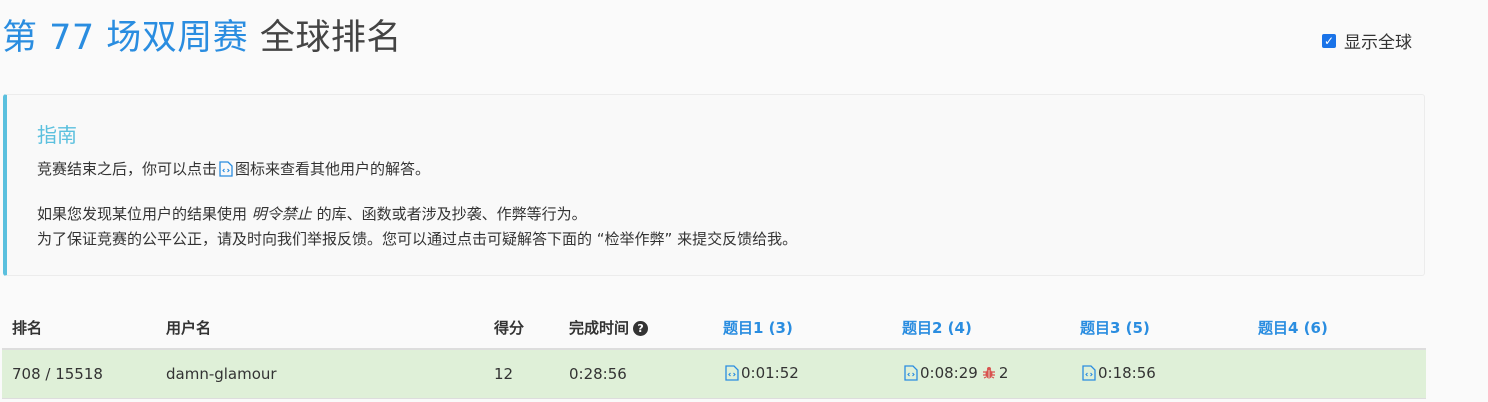 Image resolution: width=1488 pixels, height=402 pixels. I want to click on guide-line1: 竞赛结束之后，你可以点击 图标来查看其他用户的解答。, so click(233, 169).